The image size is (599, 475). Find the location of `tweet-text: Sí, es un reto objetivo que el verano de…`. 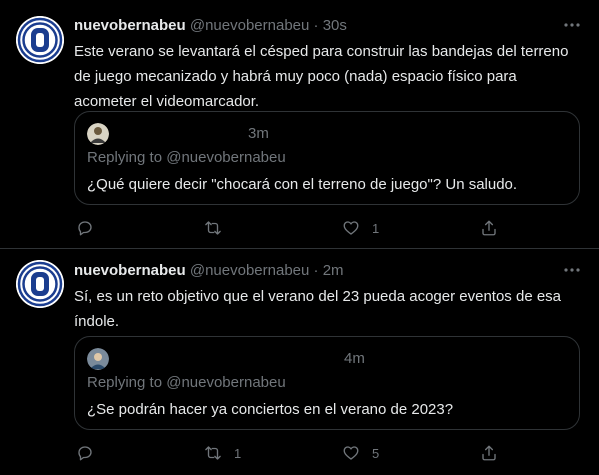

tweet-text: Sí, es un reto objetivo que el verano de… is located at coordinates (318, 309).